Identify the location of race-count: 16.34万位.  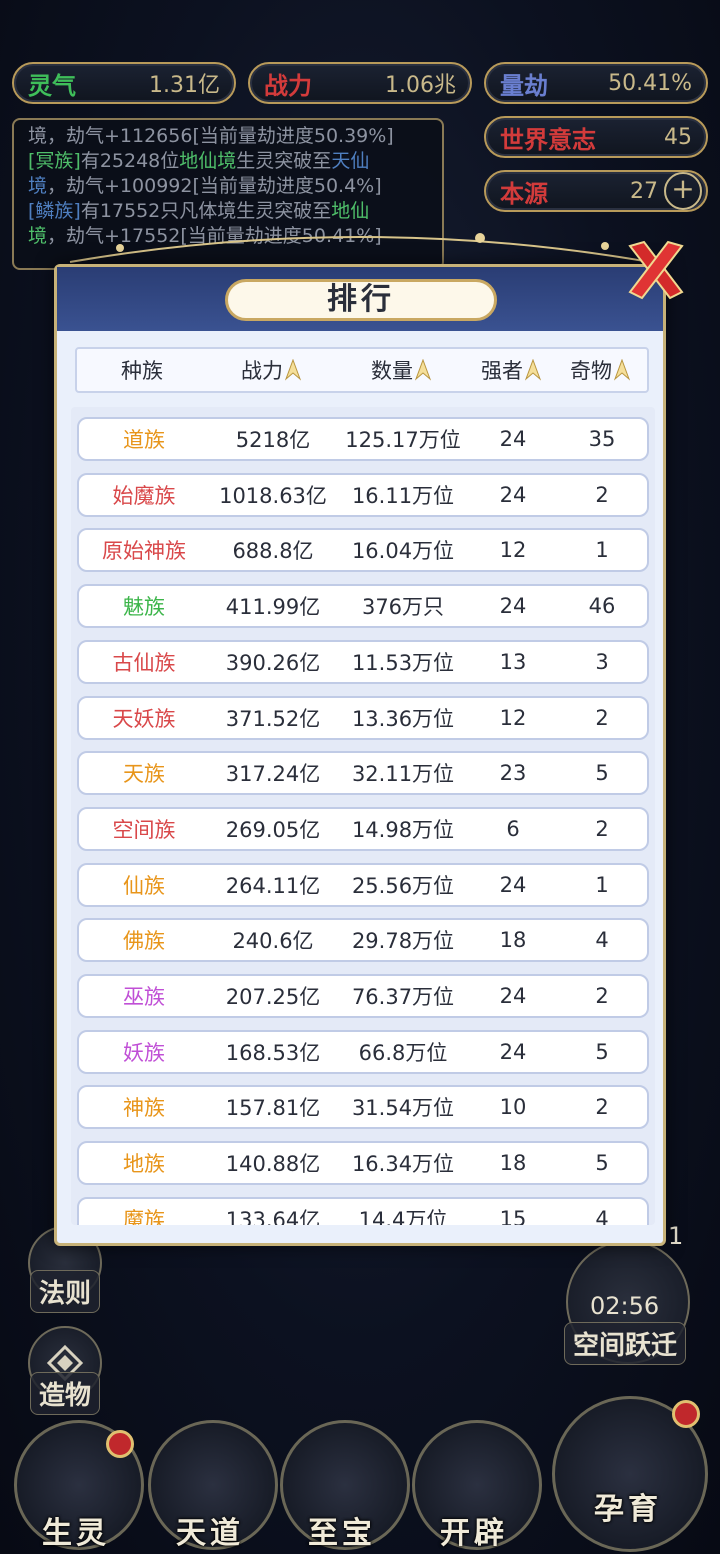
(403, 1164).